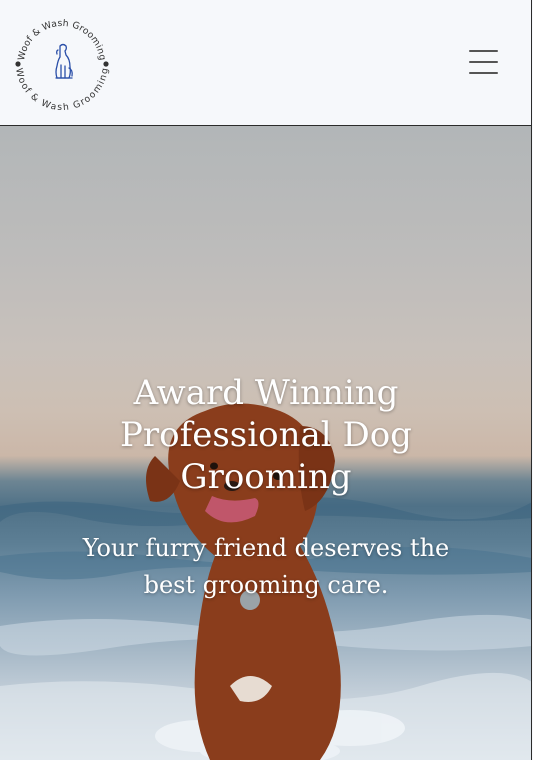 The width and height of the screenshot is (533, 760). Describe the element at coordinates (266, 435) in the screenshot. I see `hero-title: Award Winning Professional Dog Grooming` at that location.